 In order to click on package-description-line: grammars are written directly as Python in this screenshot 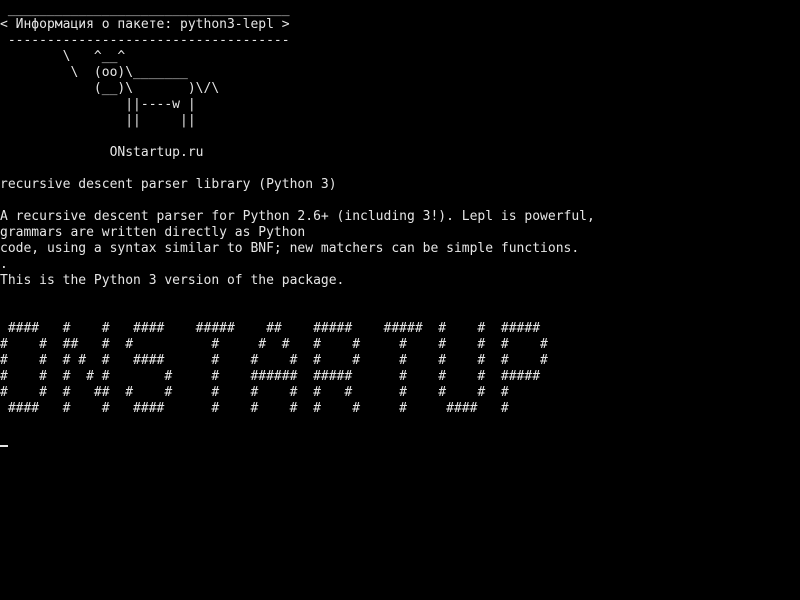, I will do `click(153, 232)`.